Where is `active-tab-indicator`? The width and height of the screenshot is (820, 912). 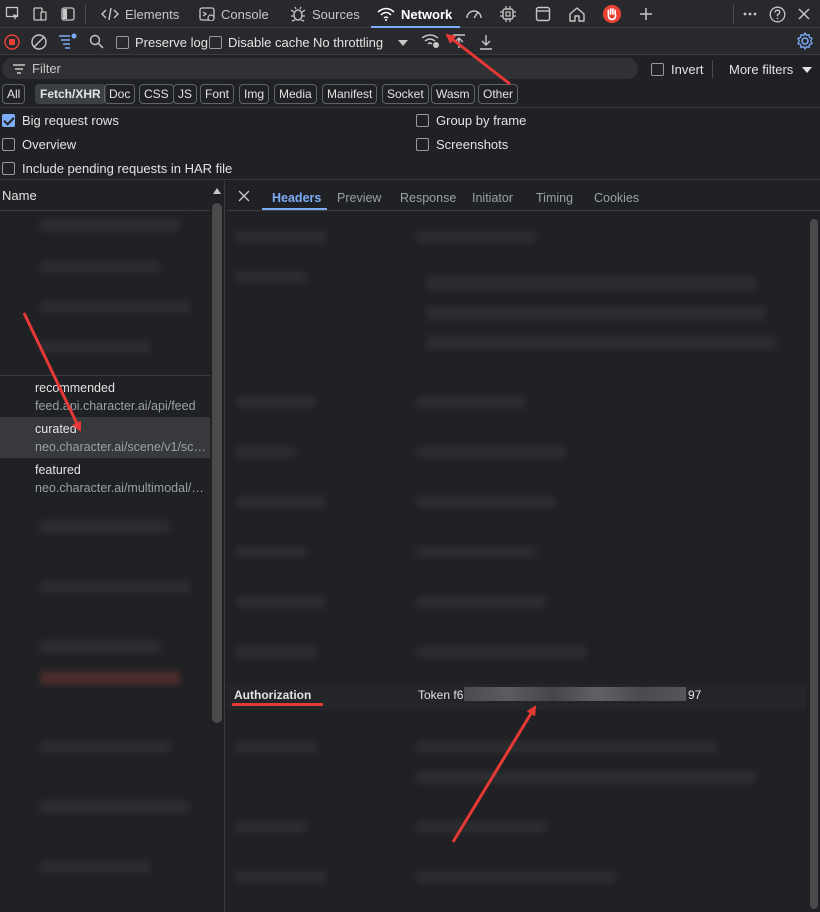 active-tab-indicator is located at coordinates (294, 209).